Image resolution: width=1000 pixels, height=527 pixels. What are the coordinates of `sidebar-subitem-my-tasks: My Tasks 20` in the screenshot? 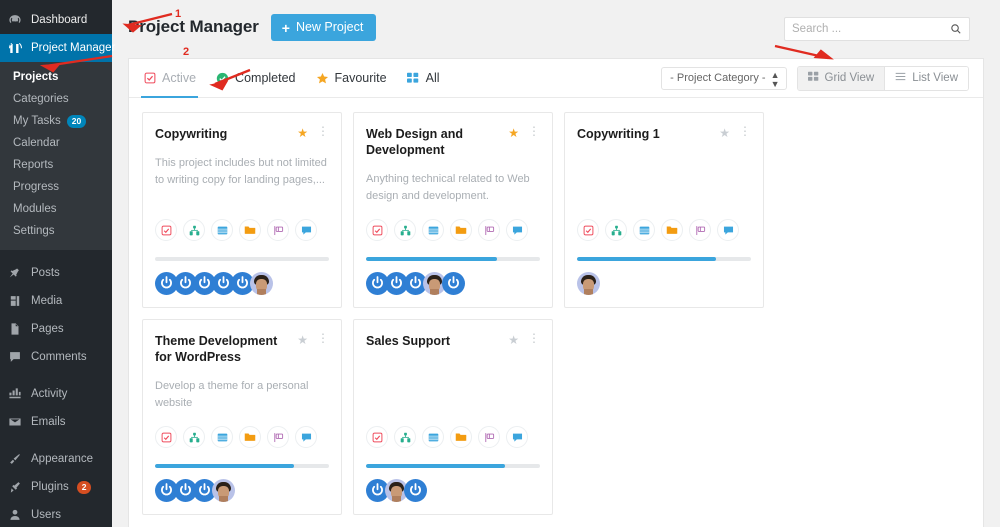 It's located at (56, 121).